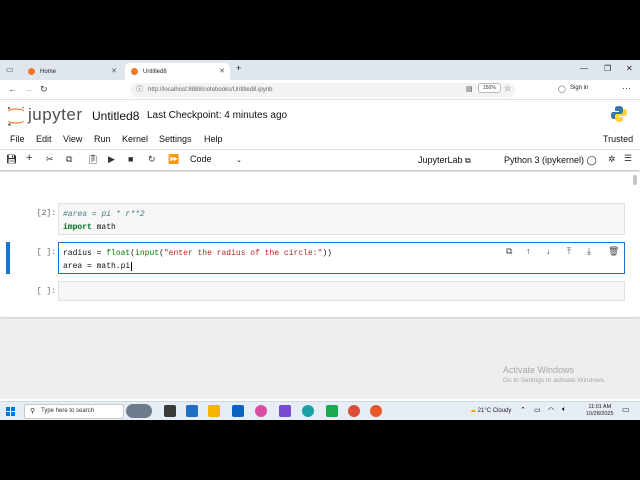 The height and width of the screenshot is (480, 640). What do you see at coordinates (201, 159) in the screenshot?
I see `cell-type-value: Code` at bounding box center [201, 159].